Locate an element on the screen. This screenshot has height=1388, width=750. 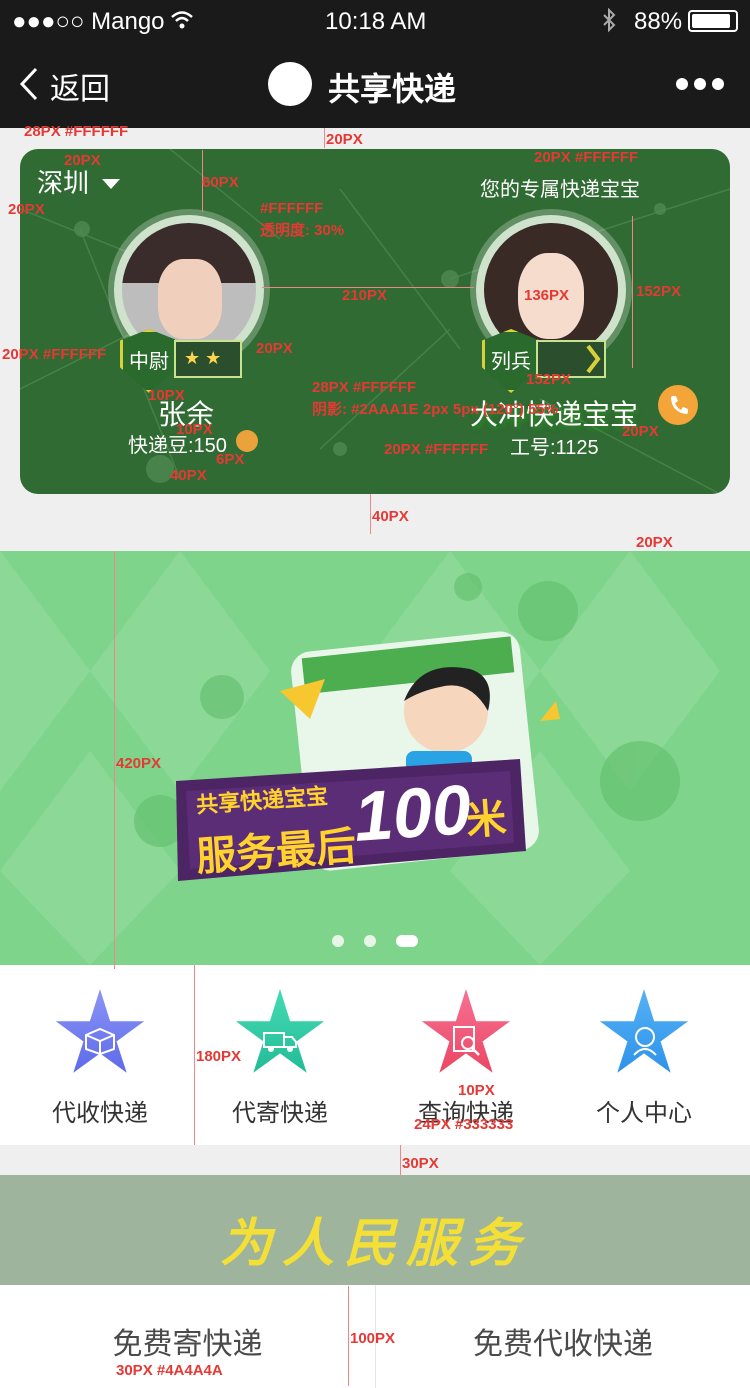
spec-label: 阴影: #2AAA1E 2px 5px (120°) 55% is located at coordinates (435, 409).